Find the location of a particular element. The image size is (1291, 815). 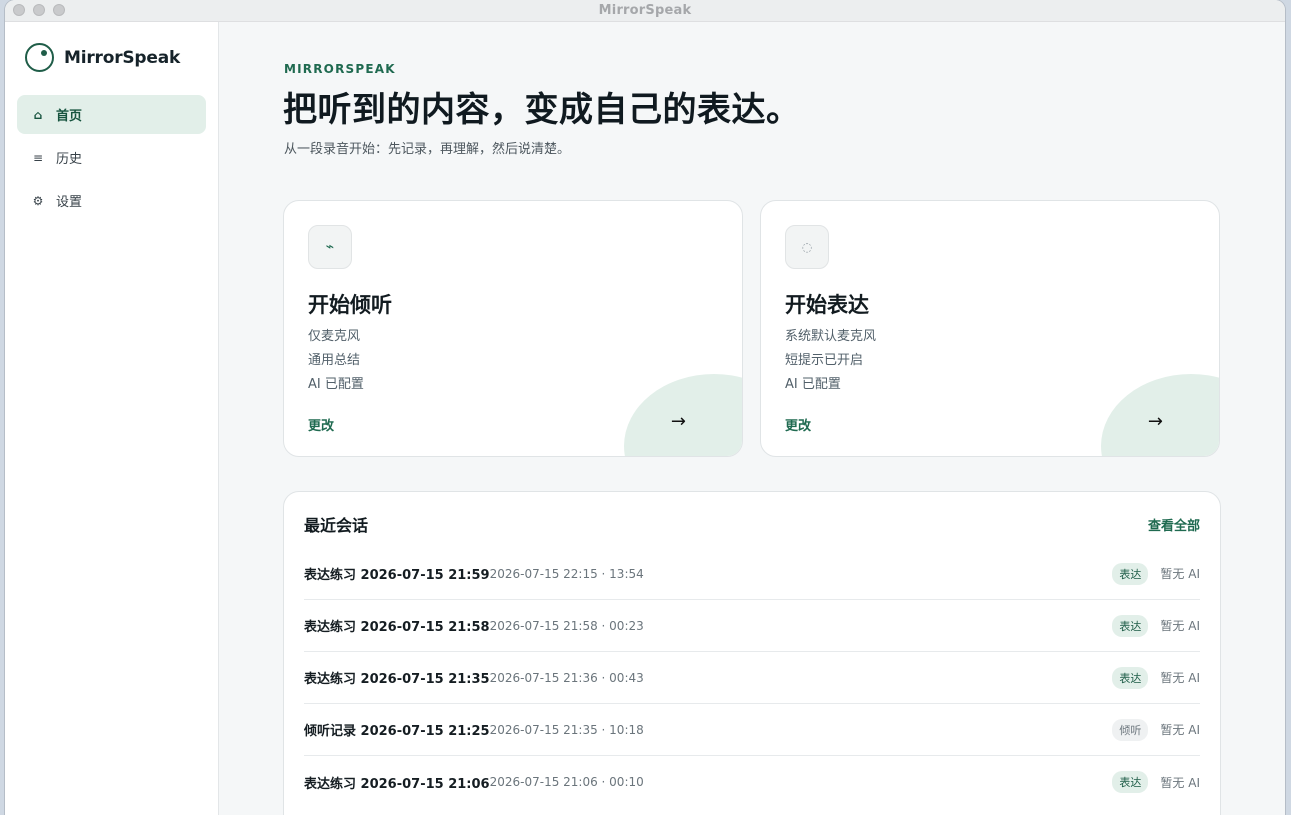

session-meta: 2026-07-15 21:58 · 00:23 is located at coordinates (566, 625).